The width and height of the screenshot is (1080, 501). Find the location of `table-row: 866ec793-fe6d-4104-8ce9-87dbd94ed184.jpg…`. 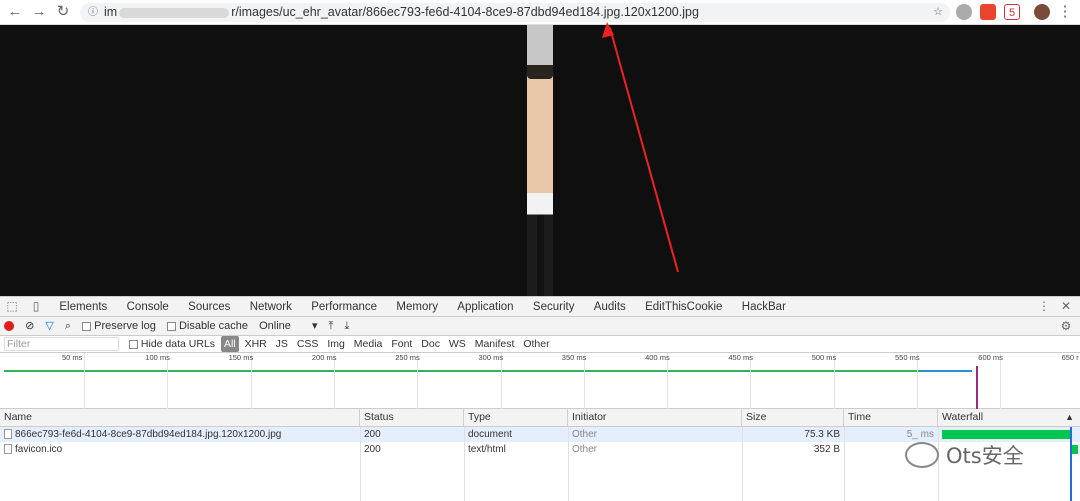

table-row: 866ec793-fe6d-4104-8ce9-87dbd94ed184.jpg… is located at coordinates (540, 434).